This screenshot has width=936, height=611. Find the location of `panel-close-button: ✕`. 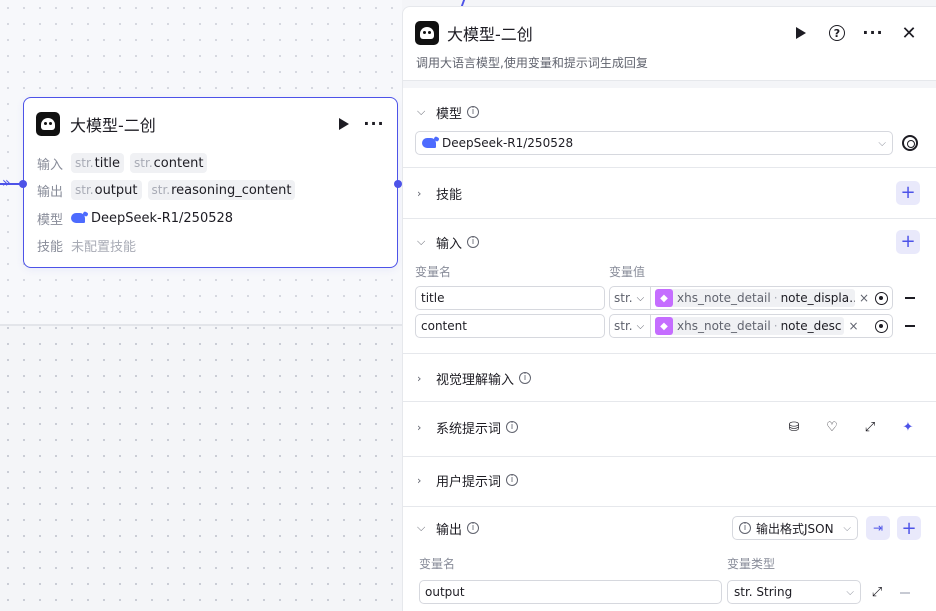

panel-close-button: ✕ is located at coordinates (909, 33).